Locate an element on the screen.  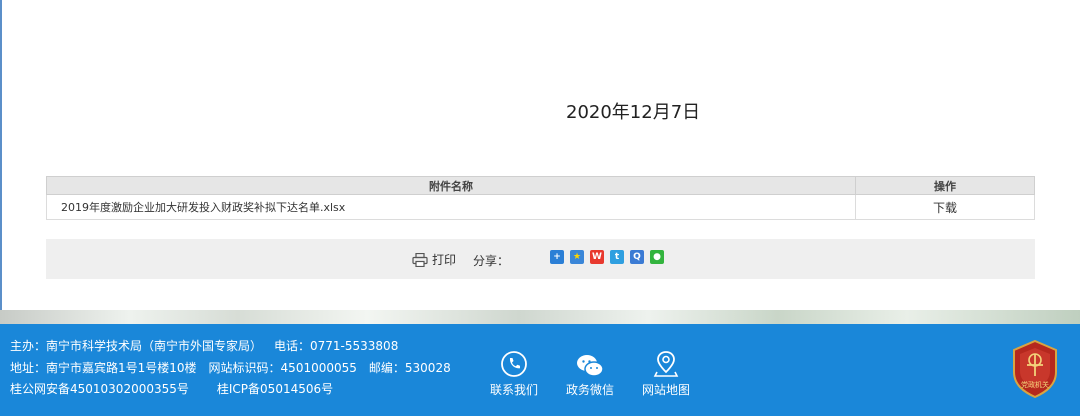
share-icons: + ★ W t Q ● is located at coordinates (610, 257).